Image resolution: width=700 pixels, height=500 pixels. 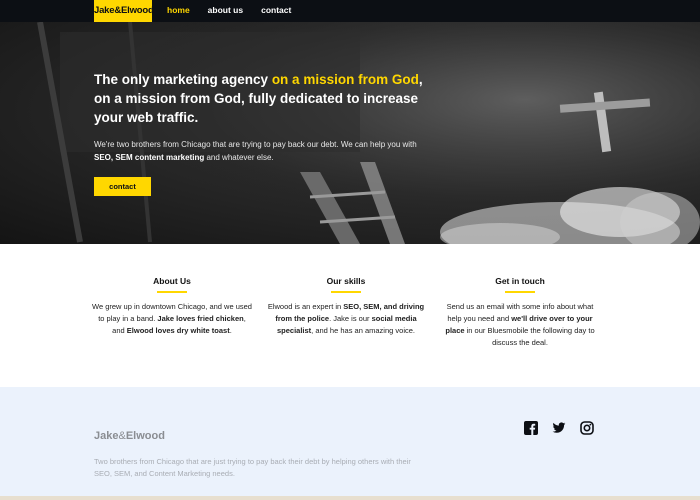 I want to click on hero-text-part2: and whatever else., so click(x=239, y=157).